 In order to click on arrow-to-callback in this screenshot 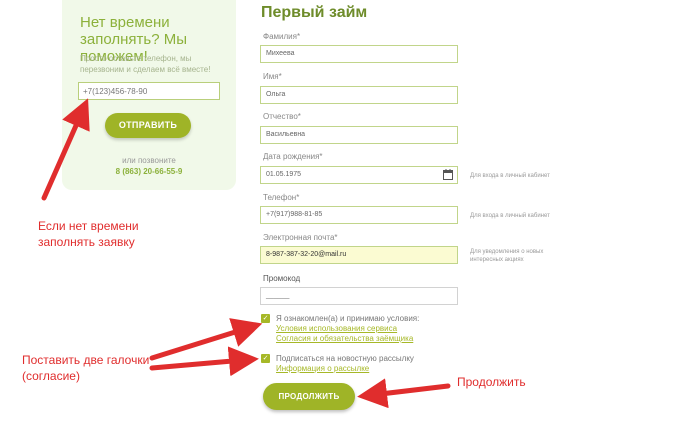, I will do `click(65, 149)`.